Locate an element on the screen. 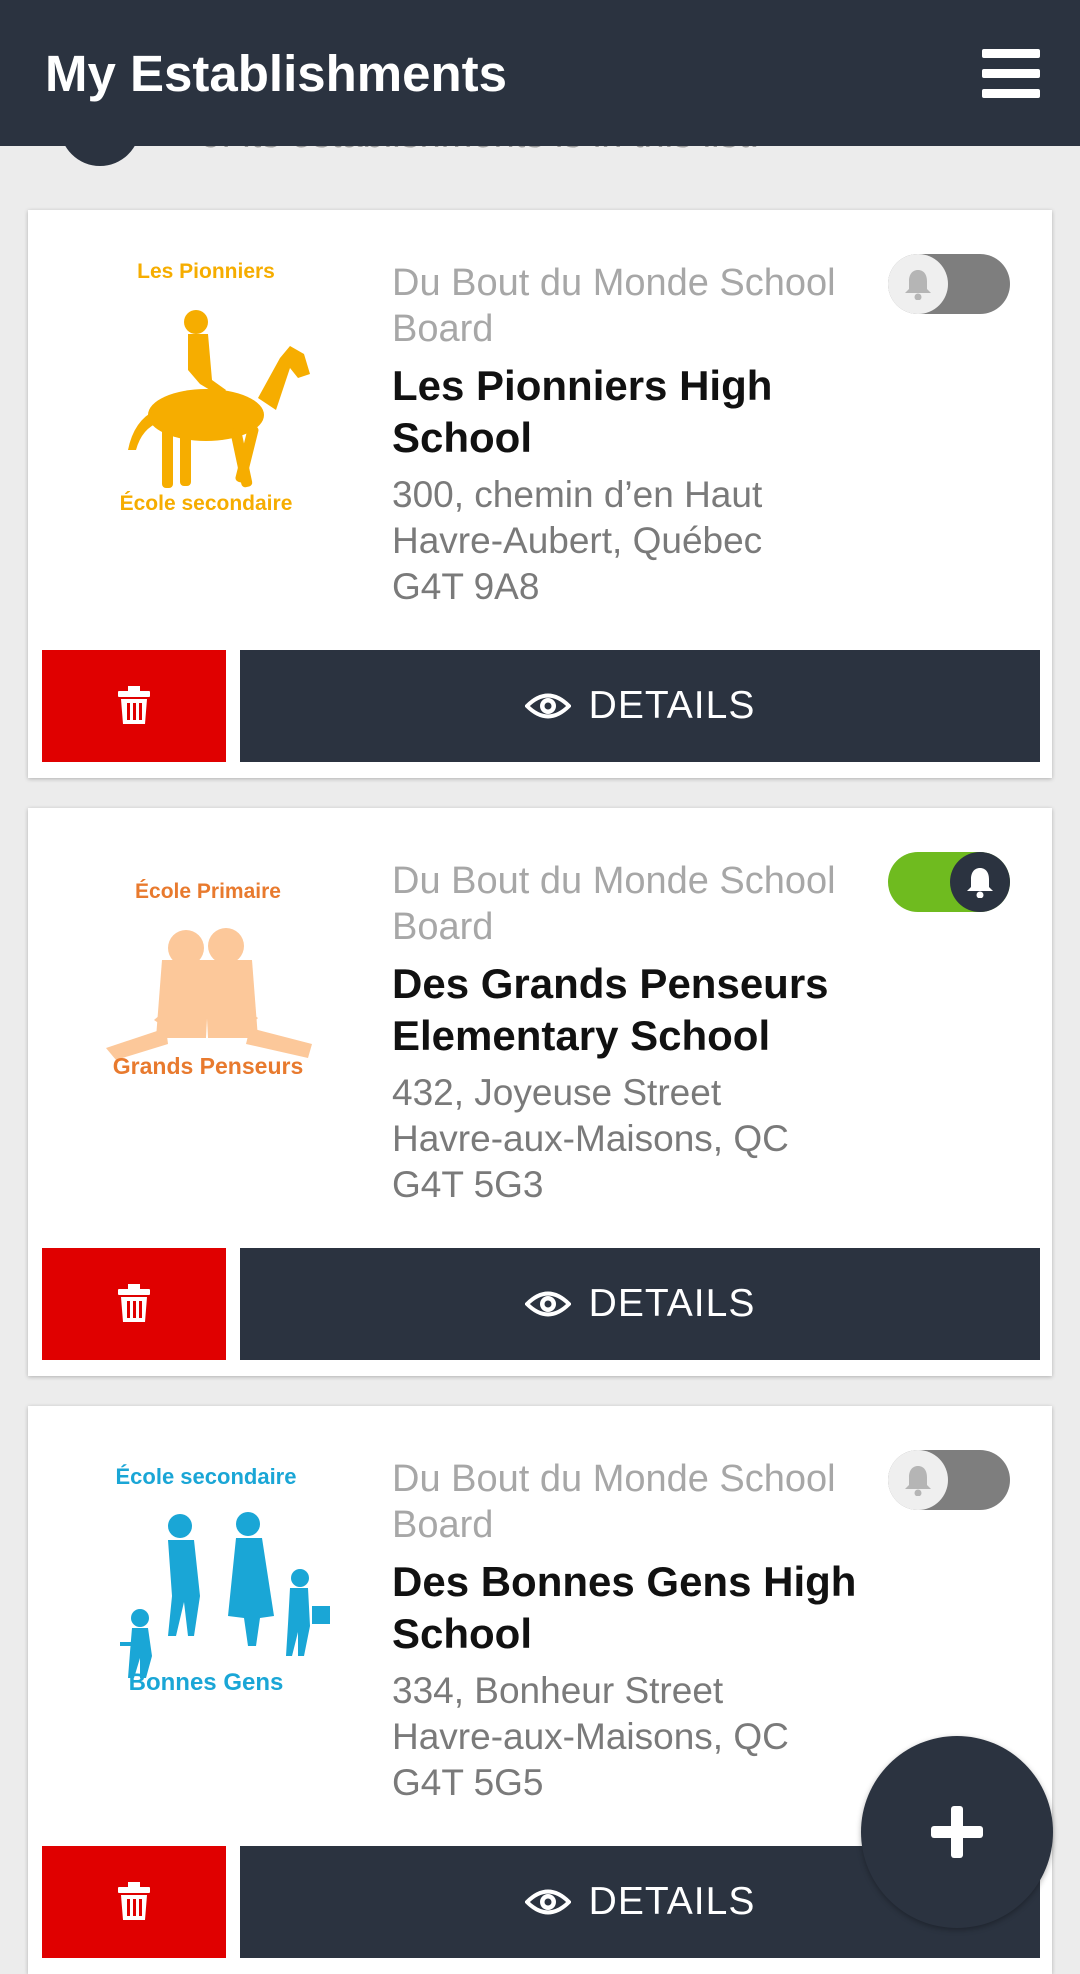 Image resolution: width=1080 pixels, height=1974 pixels. logo-top-text: Les Pionniers is located at coordinates (206, 271).